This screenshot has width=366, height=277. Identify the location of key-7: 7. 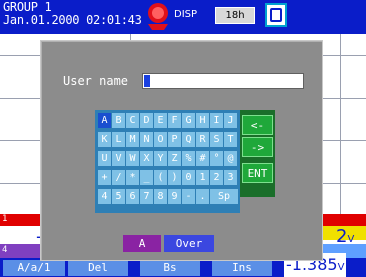
(146, 196).